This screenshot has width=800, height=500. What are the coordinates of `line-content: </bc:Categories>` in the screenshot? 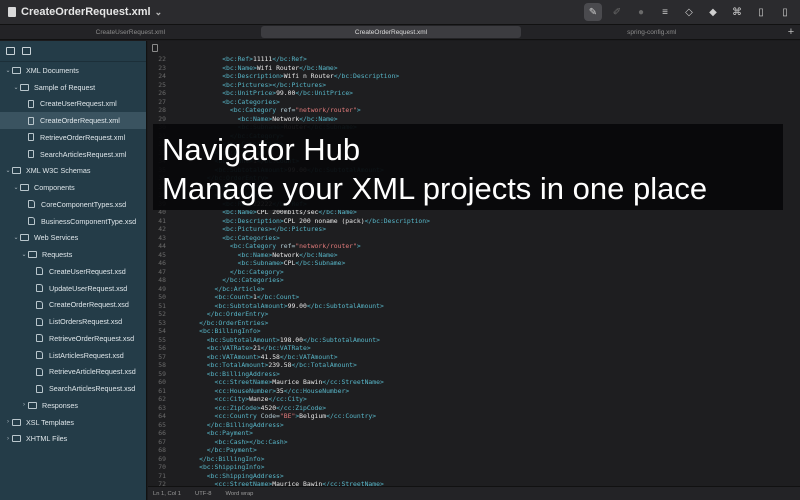 It's located at (230, 280).